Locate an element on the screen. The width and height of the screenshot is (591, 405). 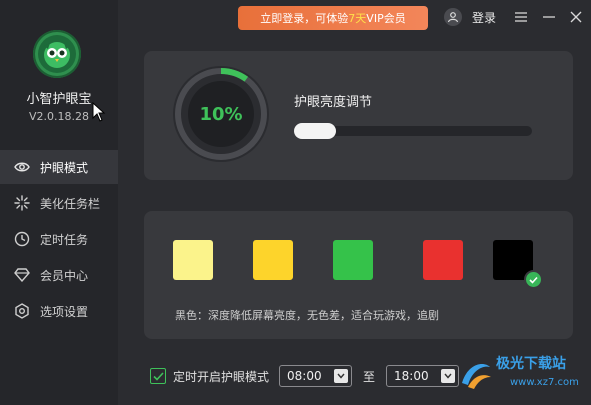
end-time-select: 18:00 is located at coordinates (423, 376).